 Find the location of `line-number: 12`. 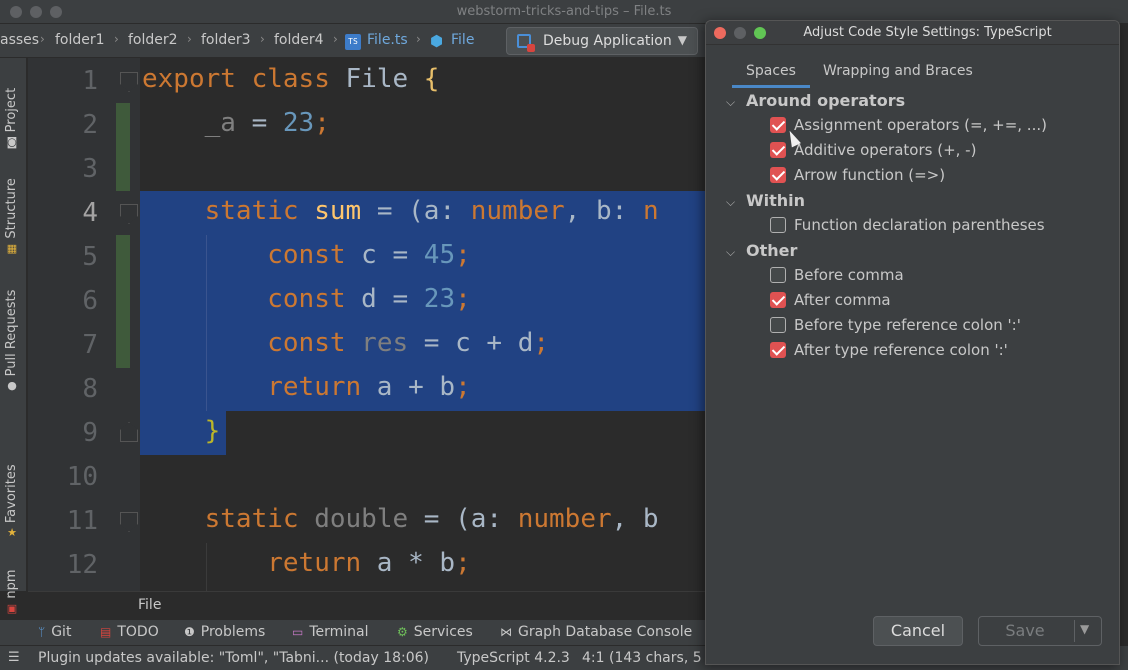

line-number: 12 is located at coordinates (82, 565).